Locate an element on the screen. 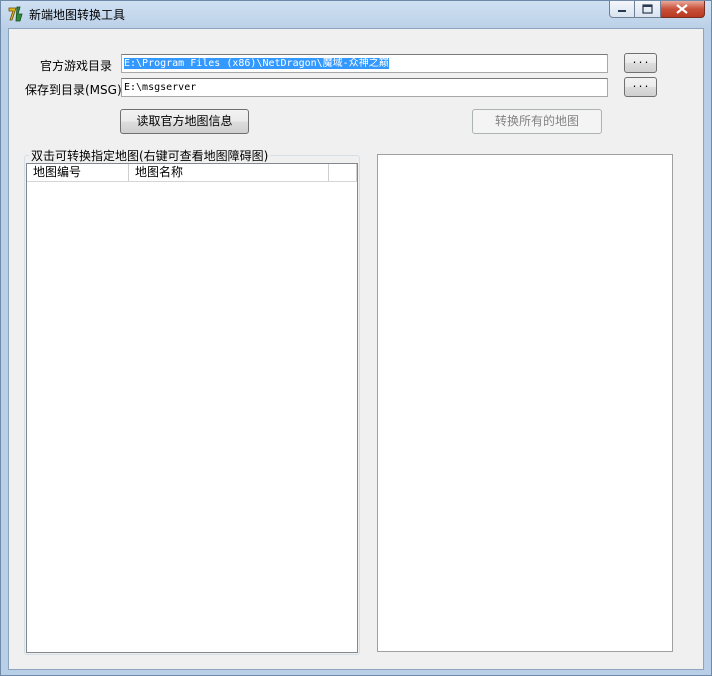 This screenshot has height=676, width=712. close-button is located at coordinates (683, 9).